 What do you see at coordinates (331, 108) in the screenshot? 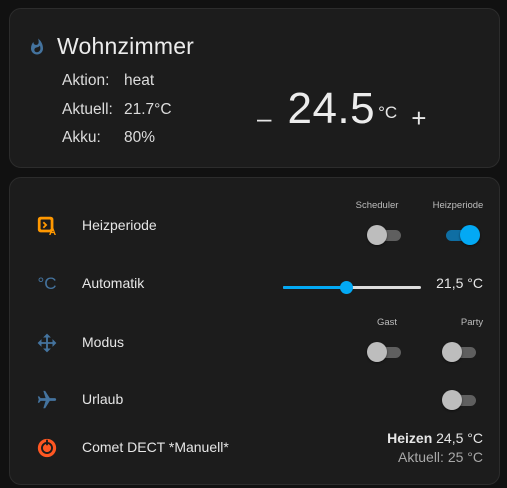
I see `setpoint-value: 24.5` at bounding box center [331, 108].